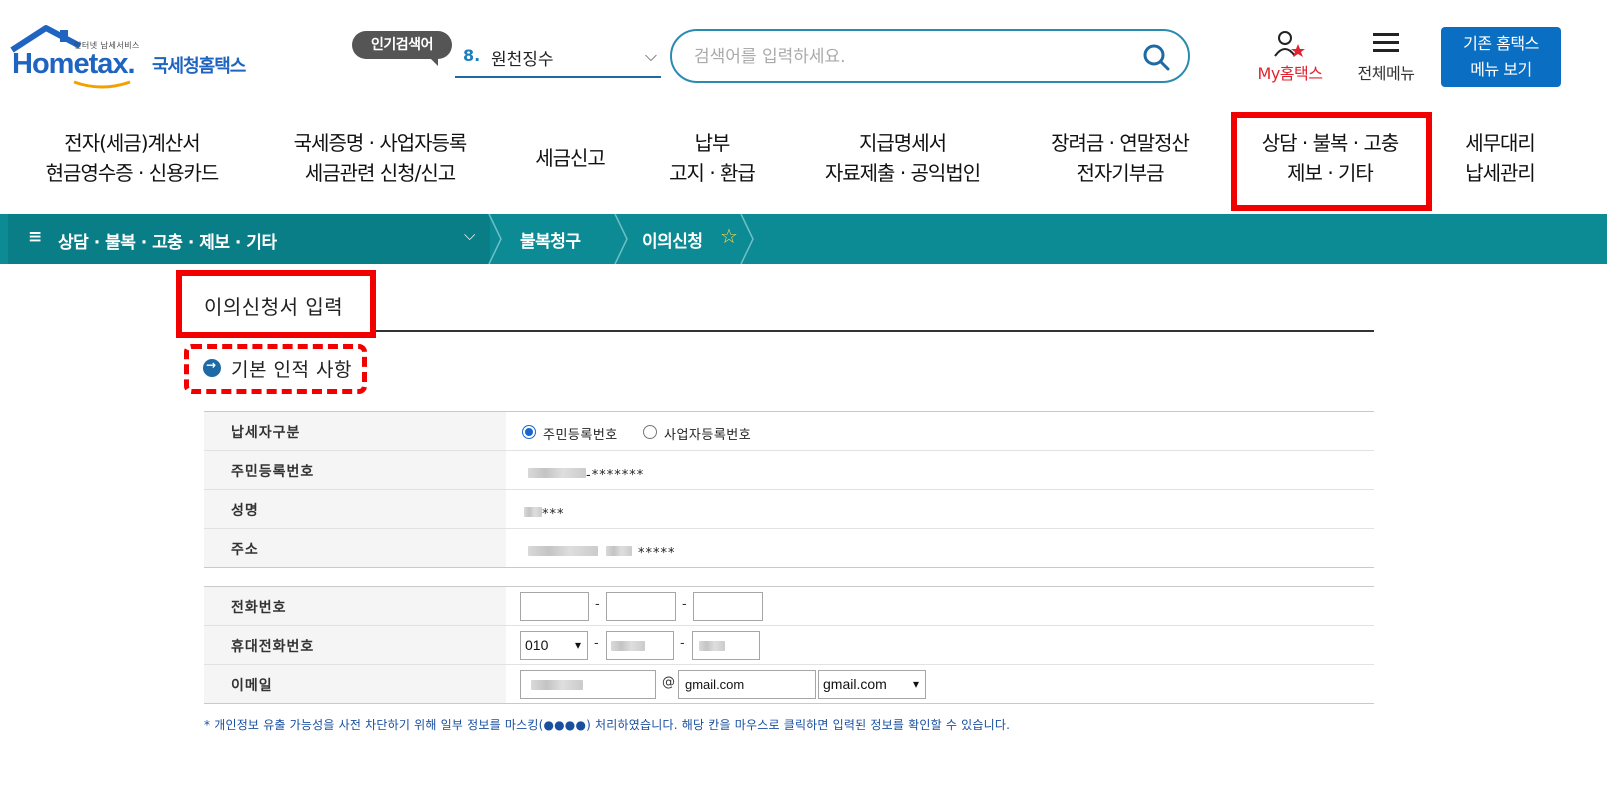 This screenshot has width=1607, height=785. What do you see at coordinates (102, 84) in the screenshot?
I see `logo-swoosh-icon` at bounding box center [102, 84].